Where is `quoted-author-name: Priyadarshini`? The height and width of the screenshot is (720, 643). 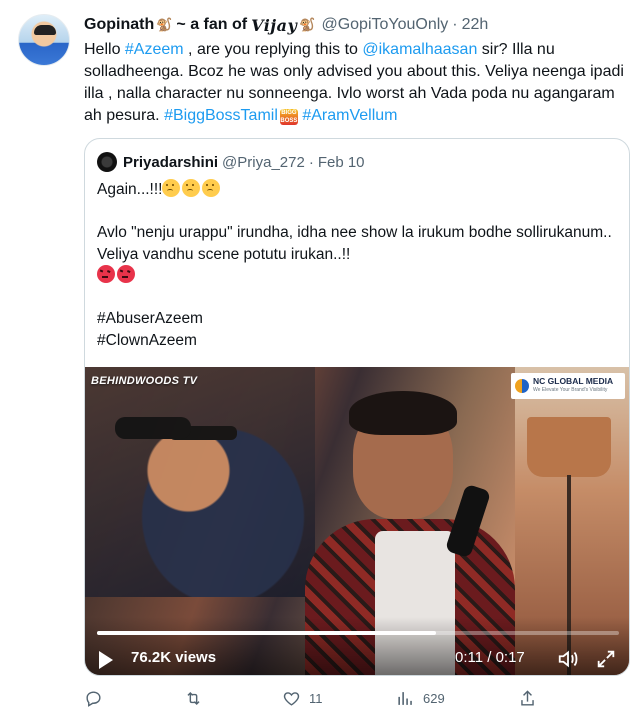
quoted-author-name: Priyadarshini is located at coordinates (170, 162).